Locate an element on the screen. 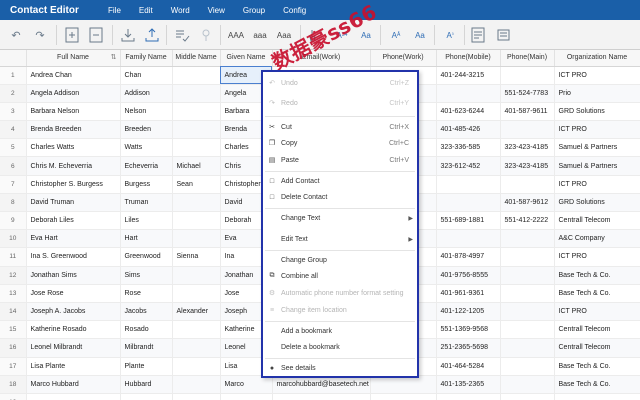  row-number: 18 is located at coordinates (13, 384).